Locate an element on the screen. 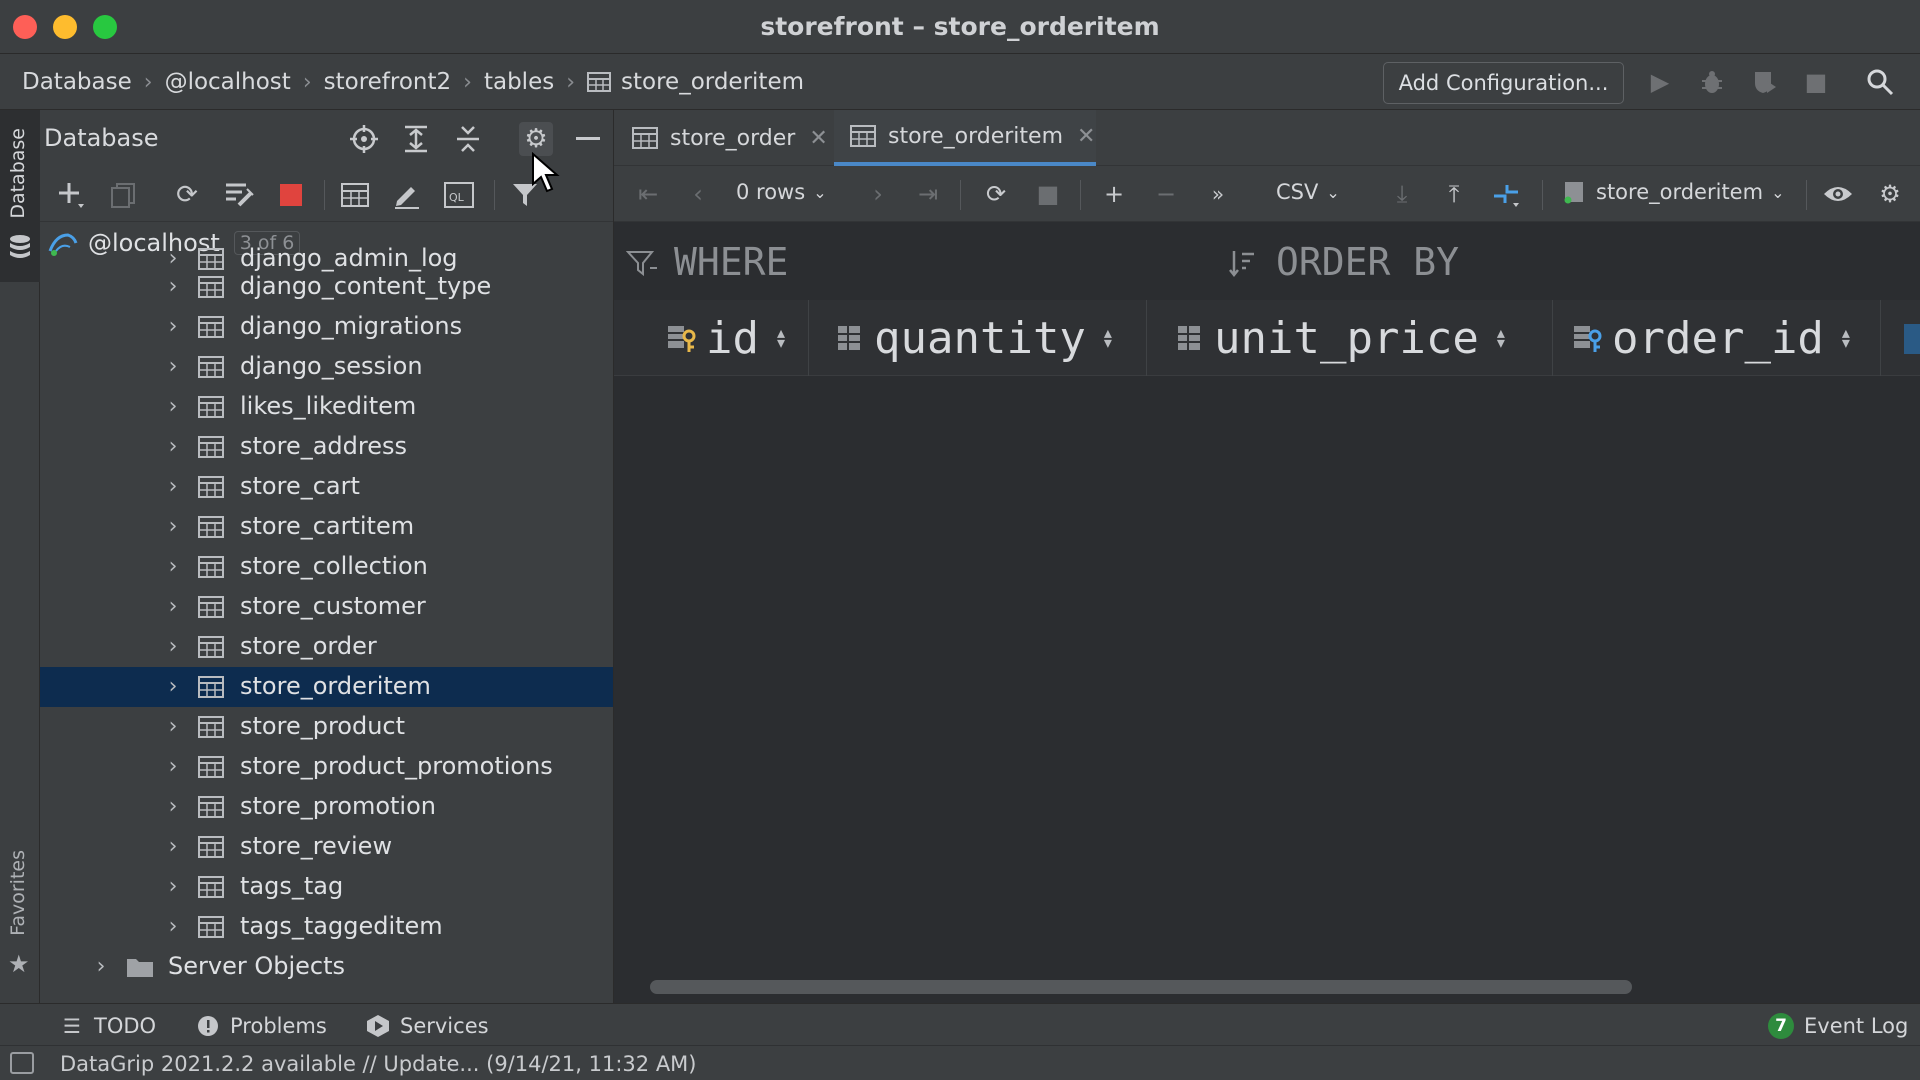 Image resolution: width=1920 pixels, height=1080 pixels. tree-item-store-address: › store_address is located at coordinates (326, 447).